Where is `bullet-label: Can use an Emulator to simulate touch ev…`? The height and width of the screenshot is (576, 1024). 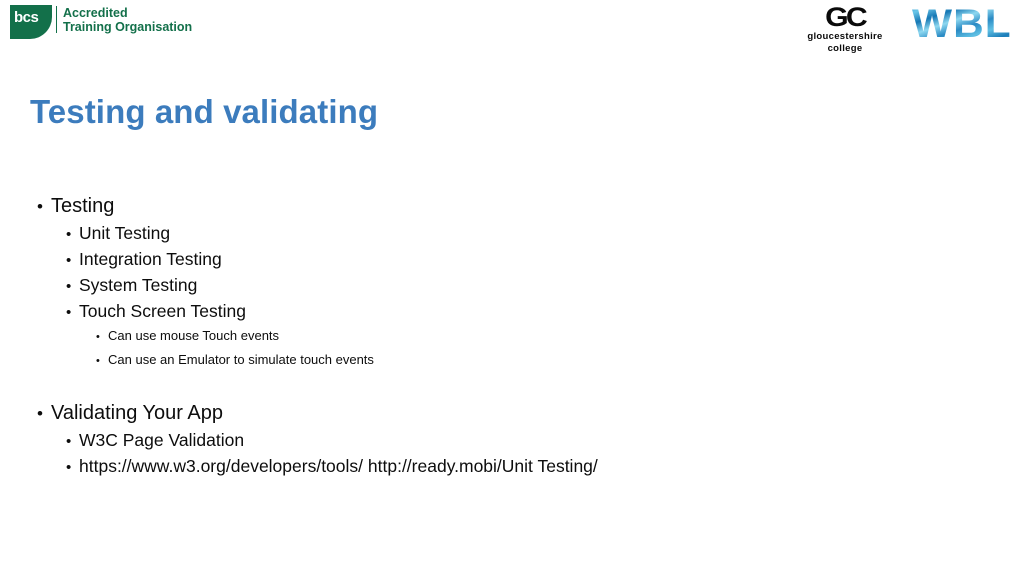 bullet-label: Can use an Emulator to simulate touch ev… is located at coordinates (241, 359).